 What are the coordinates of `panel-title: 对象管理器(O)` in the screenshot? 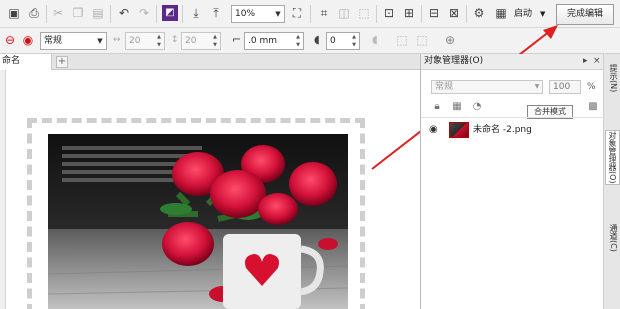 It's located at (454, 61).